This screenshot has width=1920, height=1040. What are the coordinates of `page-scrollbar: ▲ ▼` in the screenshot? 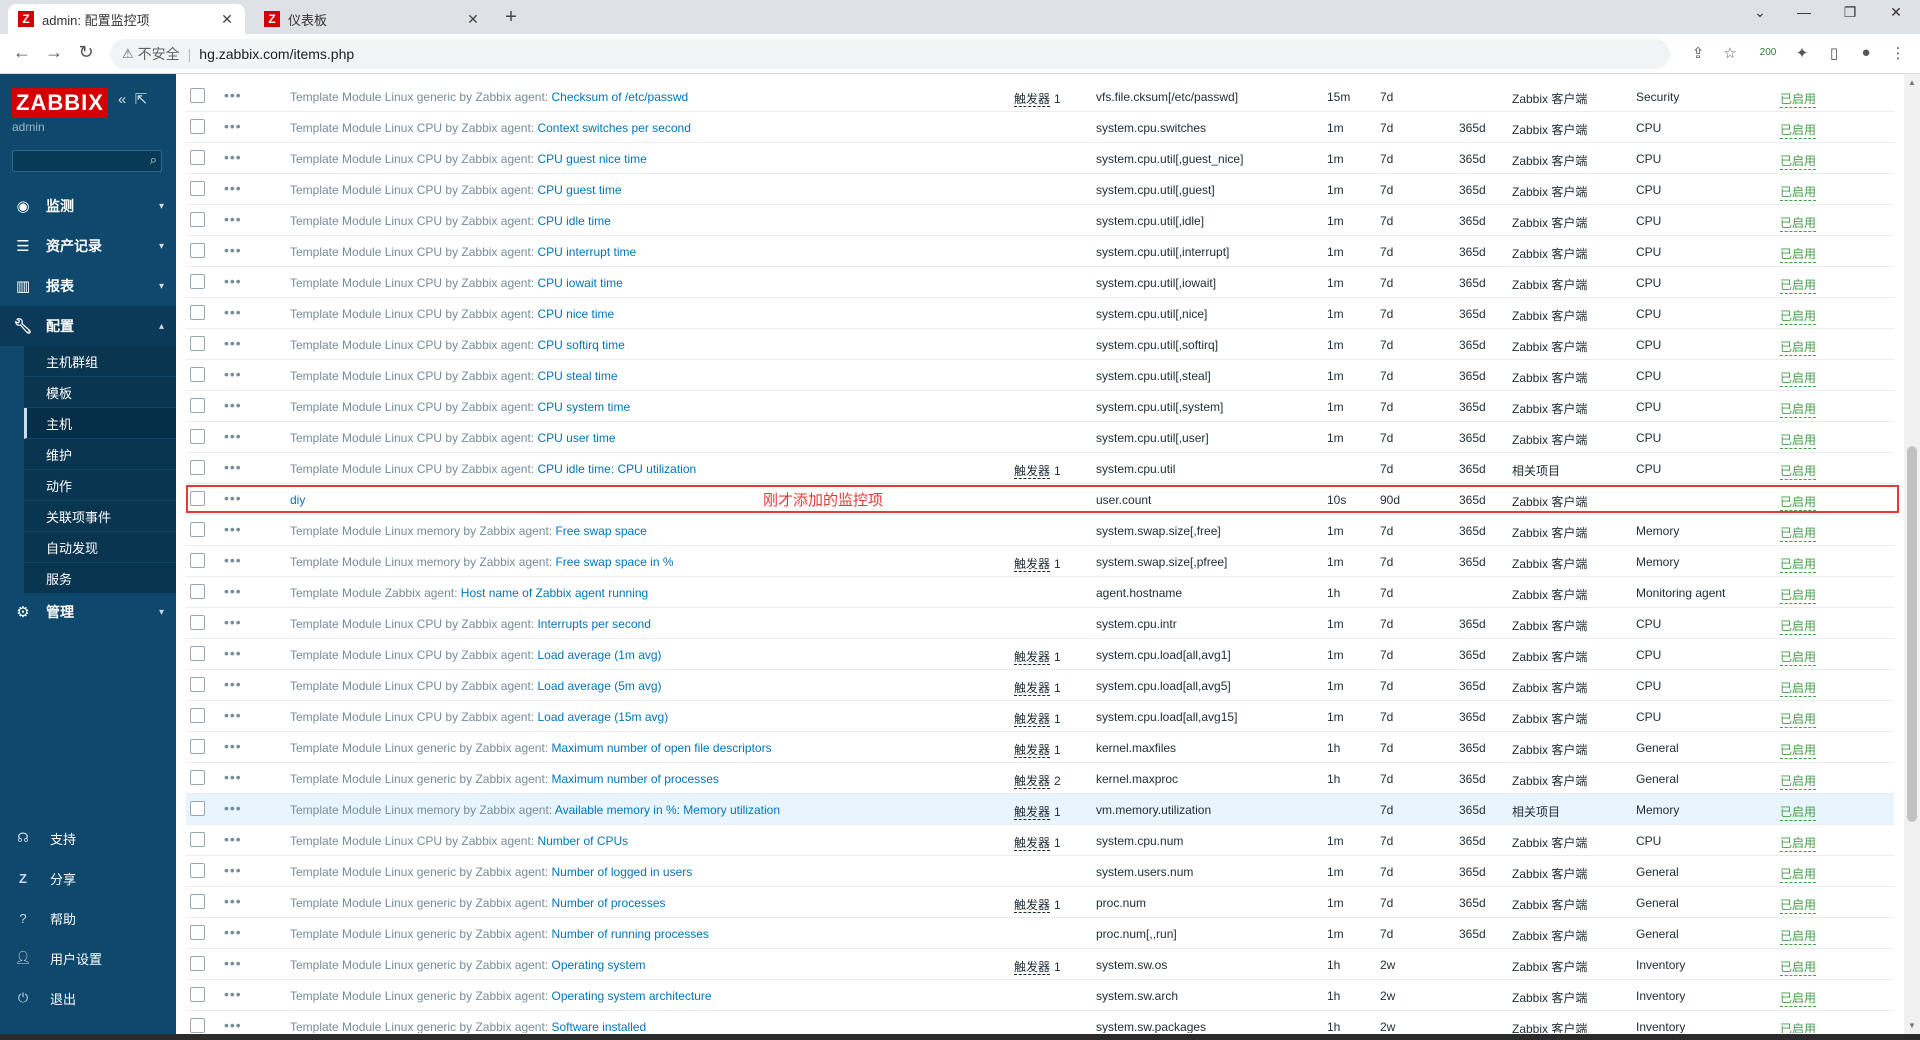 It's located at (1912, 554).